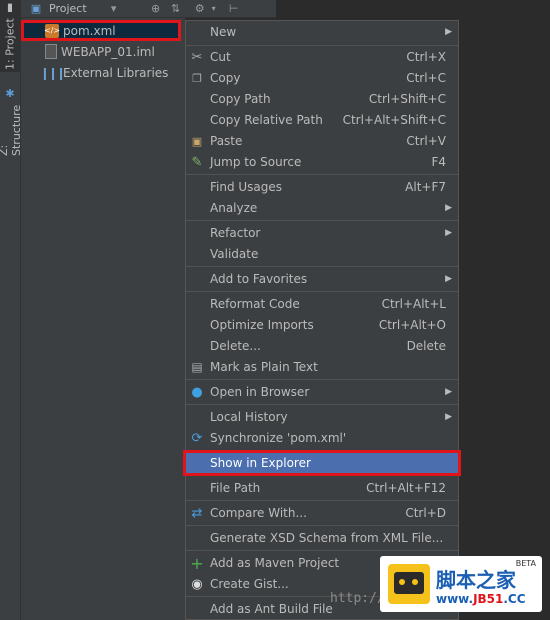 Image resolution: width=550 pixels, height=620 pixels. I want to click on project-view-title: Project, so click(68, 8).